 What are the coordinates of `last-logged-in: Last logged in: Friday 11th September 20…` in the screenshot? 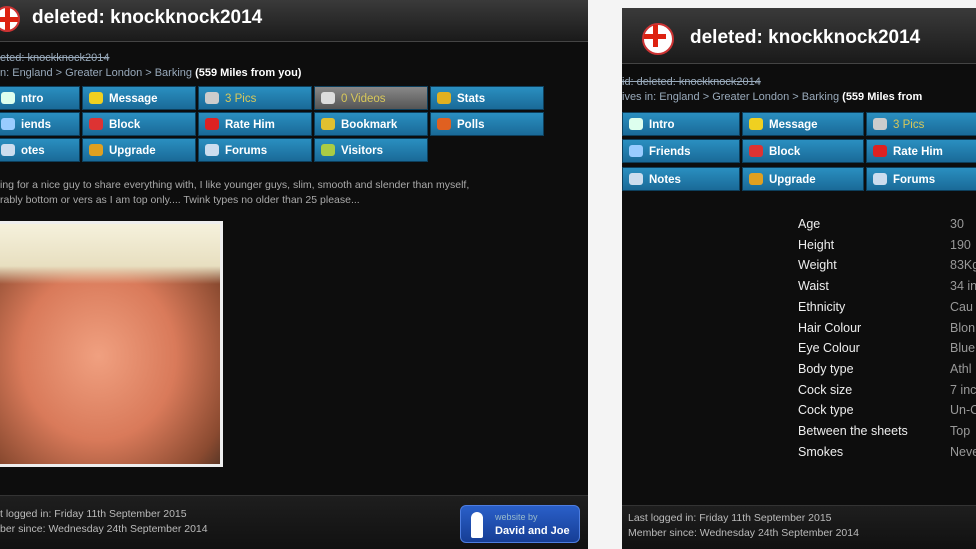 It's located at (730, 518).